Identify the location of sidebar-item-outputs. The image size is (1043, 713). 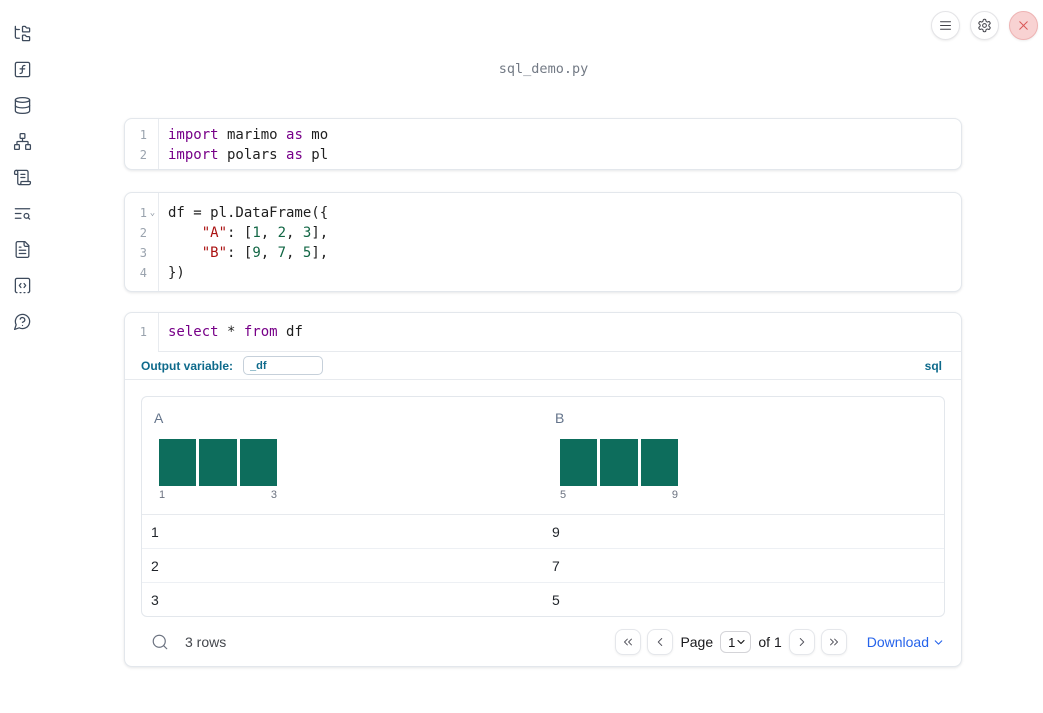
(22, 177).